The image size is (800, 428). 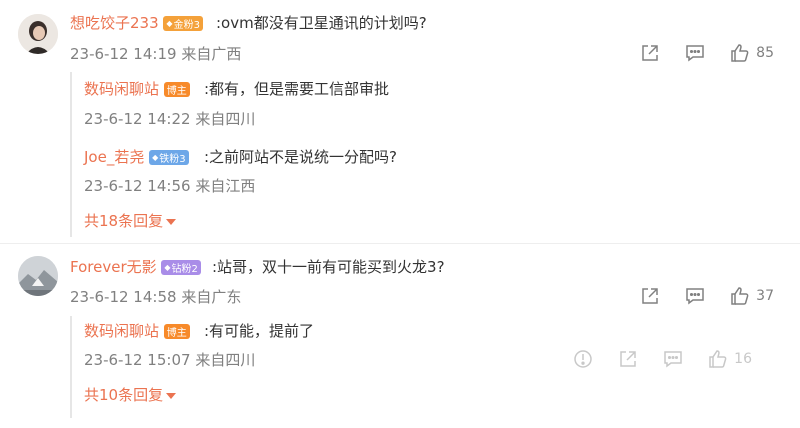 What do you see at coordinates (752, 53) in the screenshot?
I see `like-button: 85` at bounding box center [752, 53].